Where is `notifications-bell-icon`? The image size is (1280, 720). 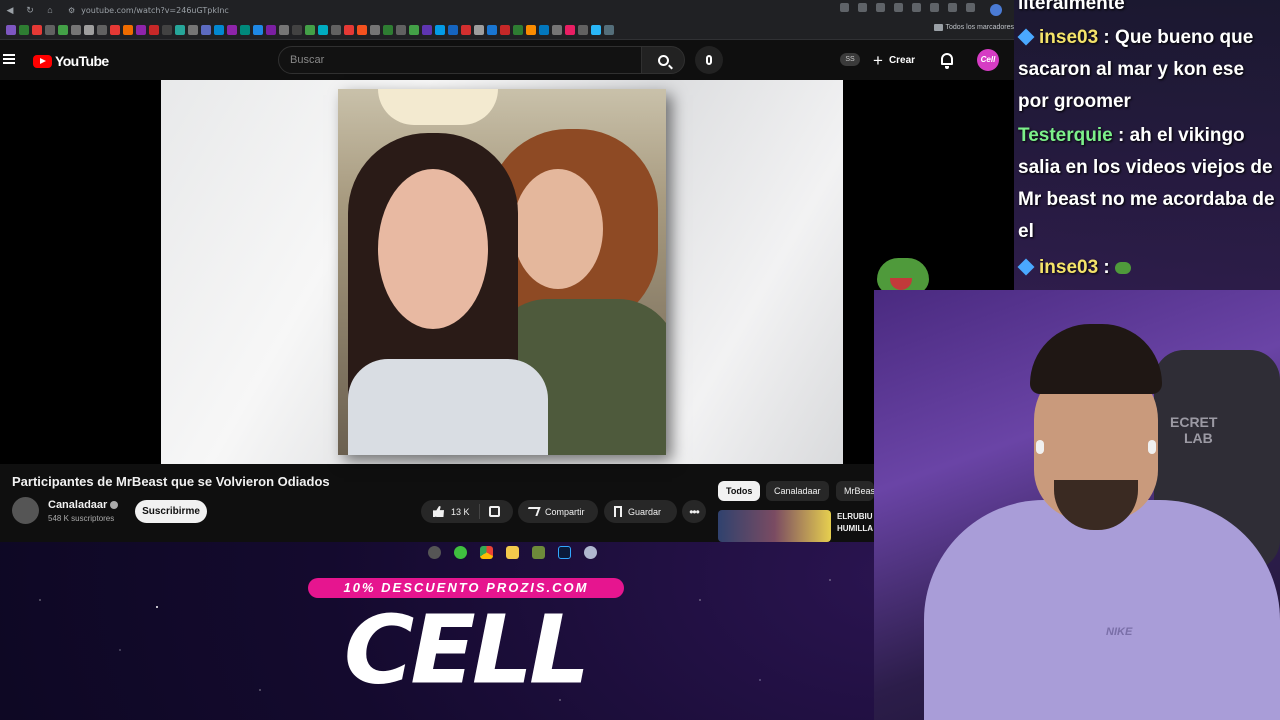 notifications-bell-icon is located at coordinates (947, 61).